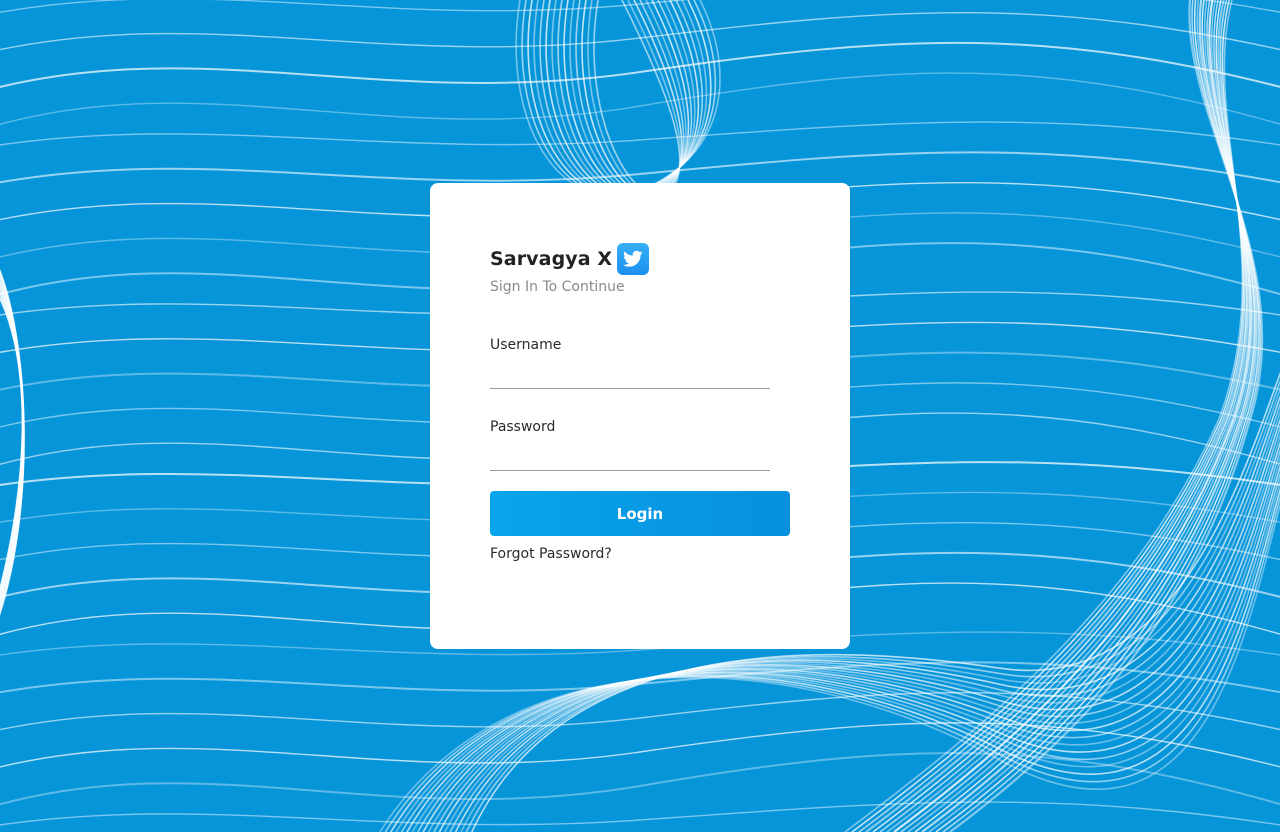  I want to click on login-button: Login, so click(640, 513).